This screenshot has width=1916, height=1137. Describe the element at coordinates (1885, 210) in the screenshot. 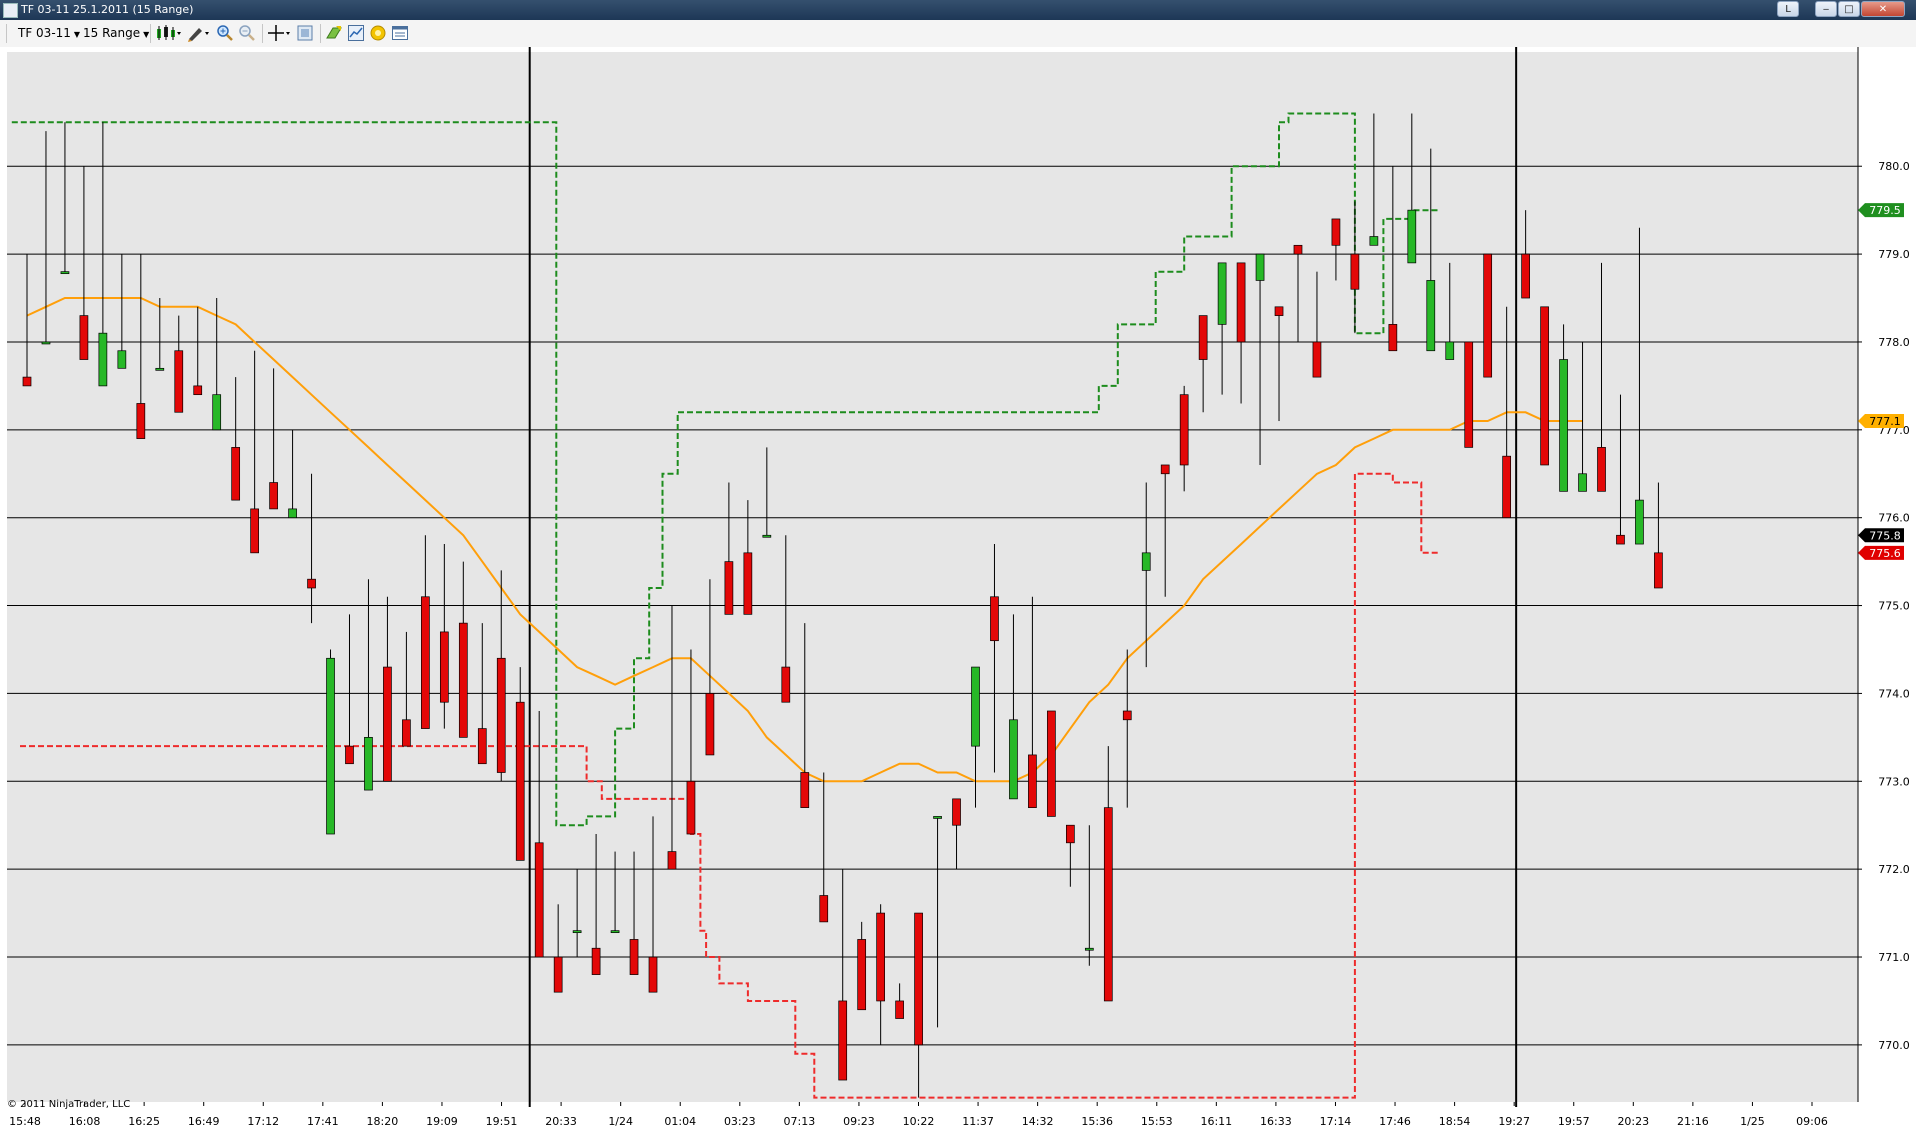

I see `price-marker-label: 779.5` at that location.